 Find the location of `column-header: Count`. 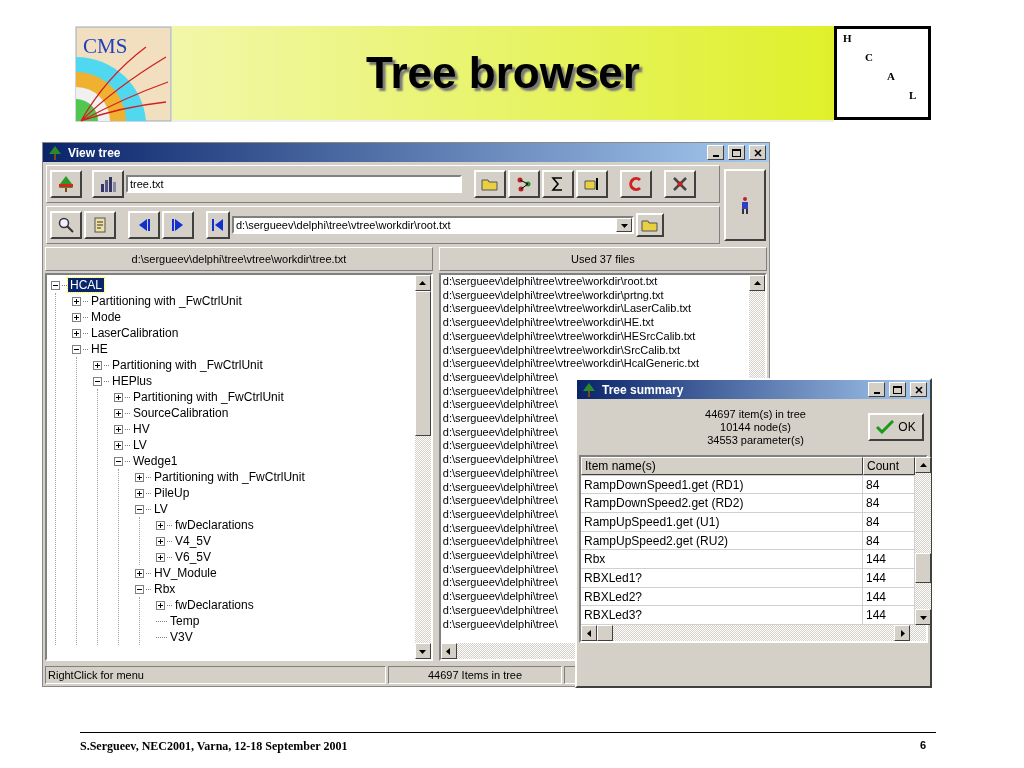

column-header: Count is located at coordinates (889, 466).